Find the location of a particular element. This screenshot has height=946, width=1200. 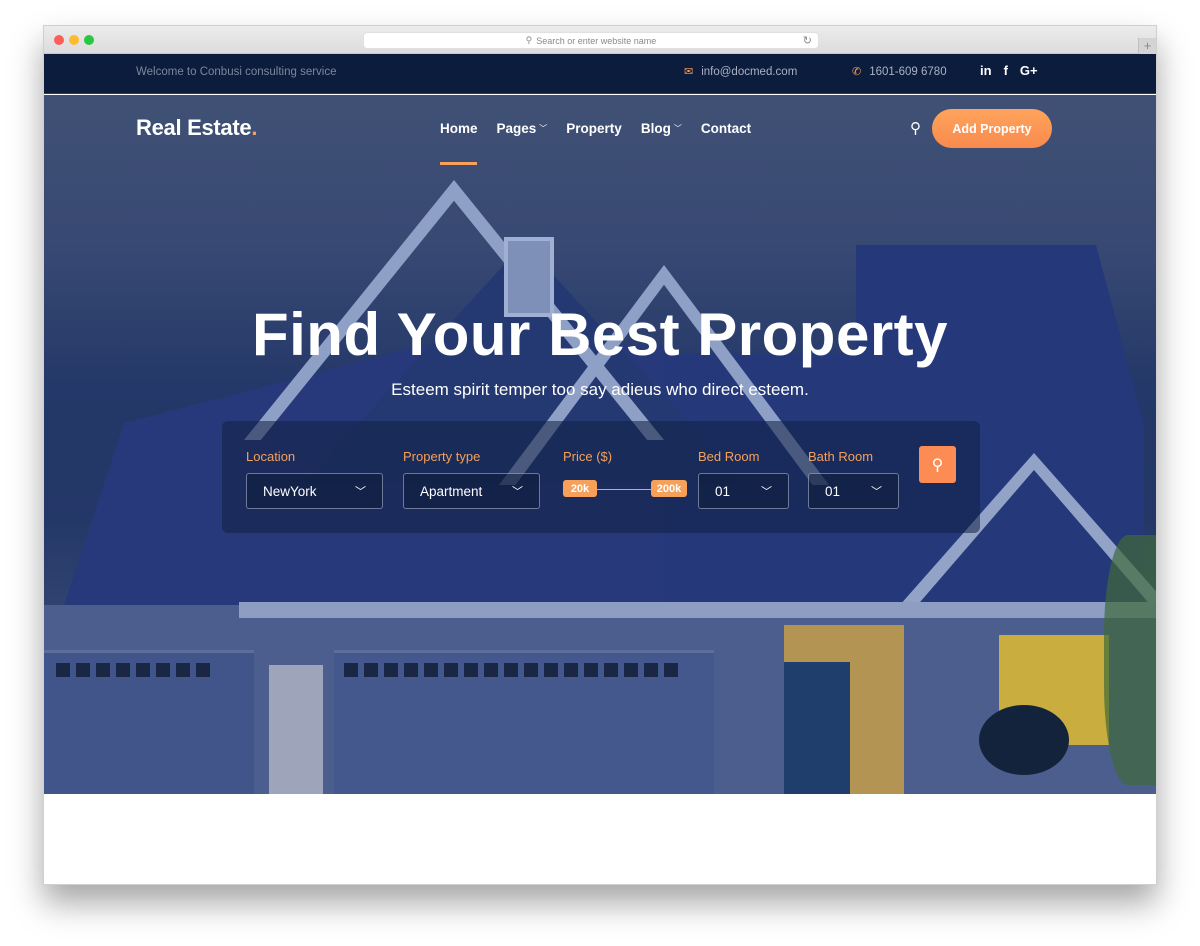

logo-text: Real Estate is located at coordinates (194, 127).